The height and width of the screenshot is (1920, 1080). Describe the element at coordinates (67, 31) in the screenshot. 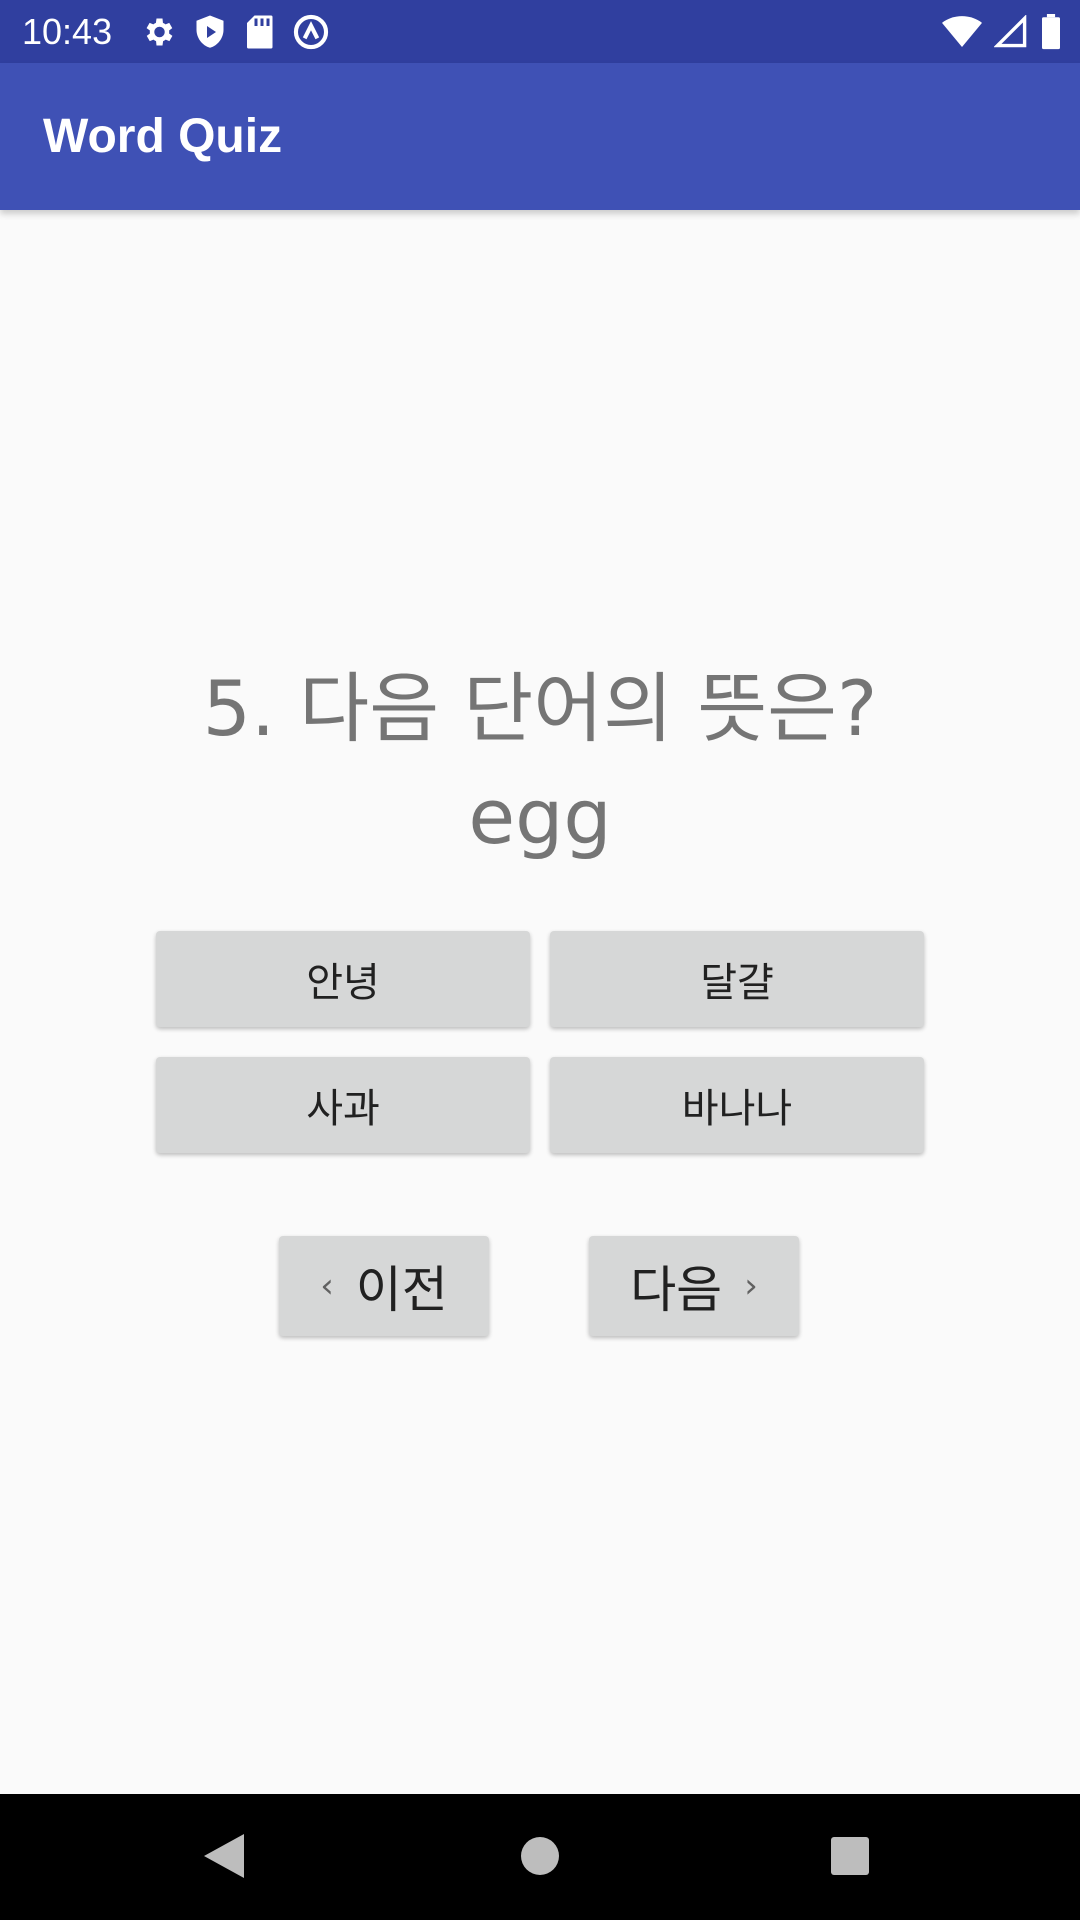

I see `status-time: 10:43` at that location.